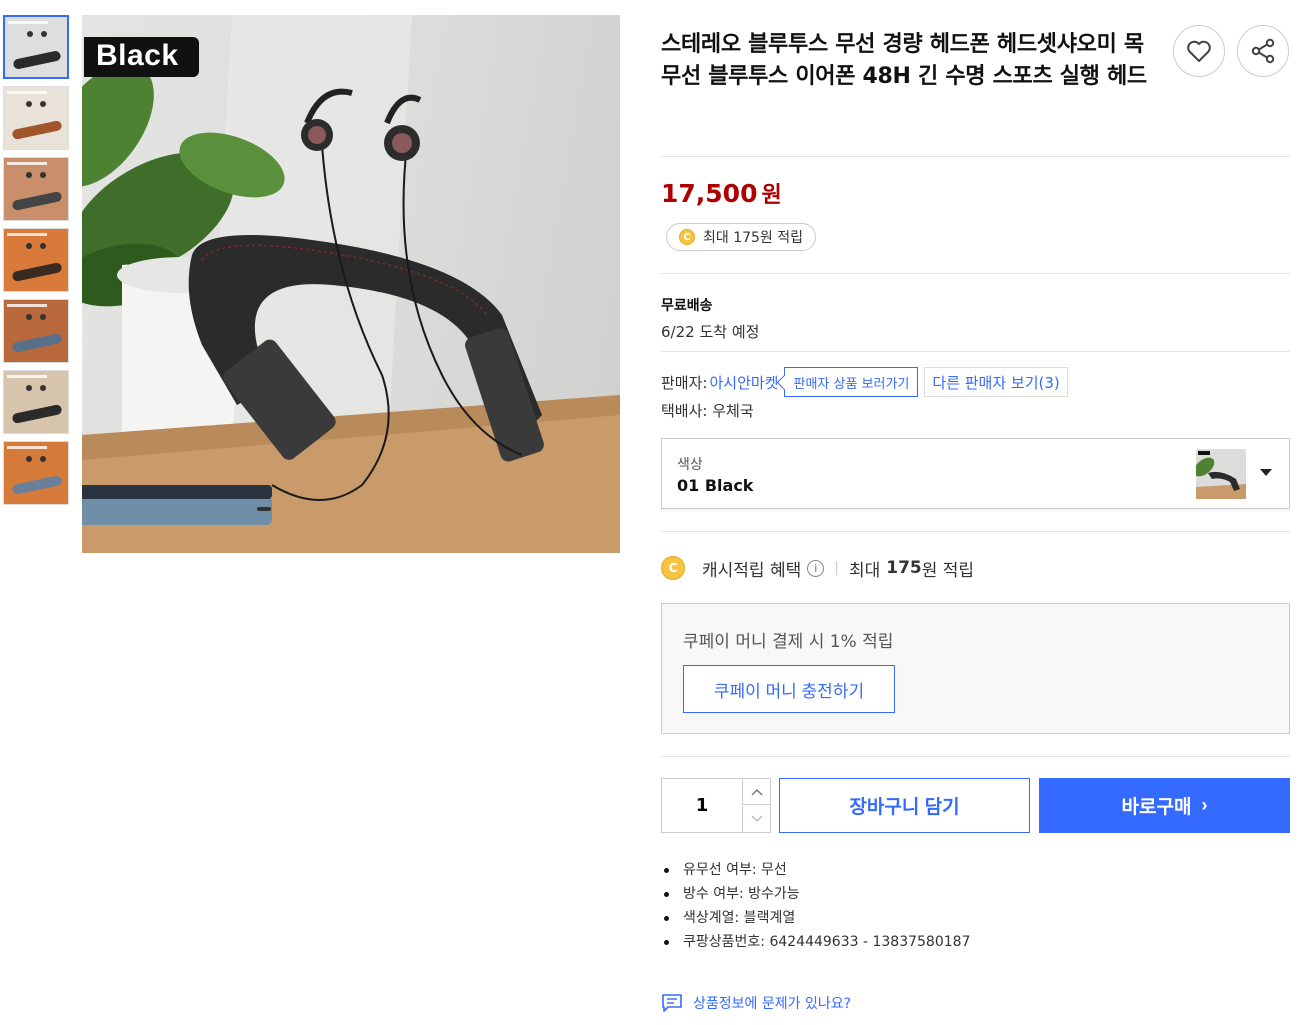 The width and height of the screenshot is (1300, 1025). I want to click on cash-reward-label: 캐시적립 혜택, so click(752, 570).